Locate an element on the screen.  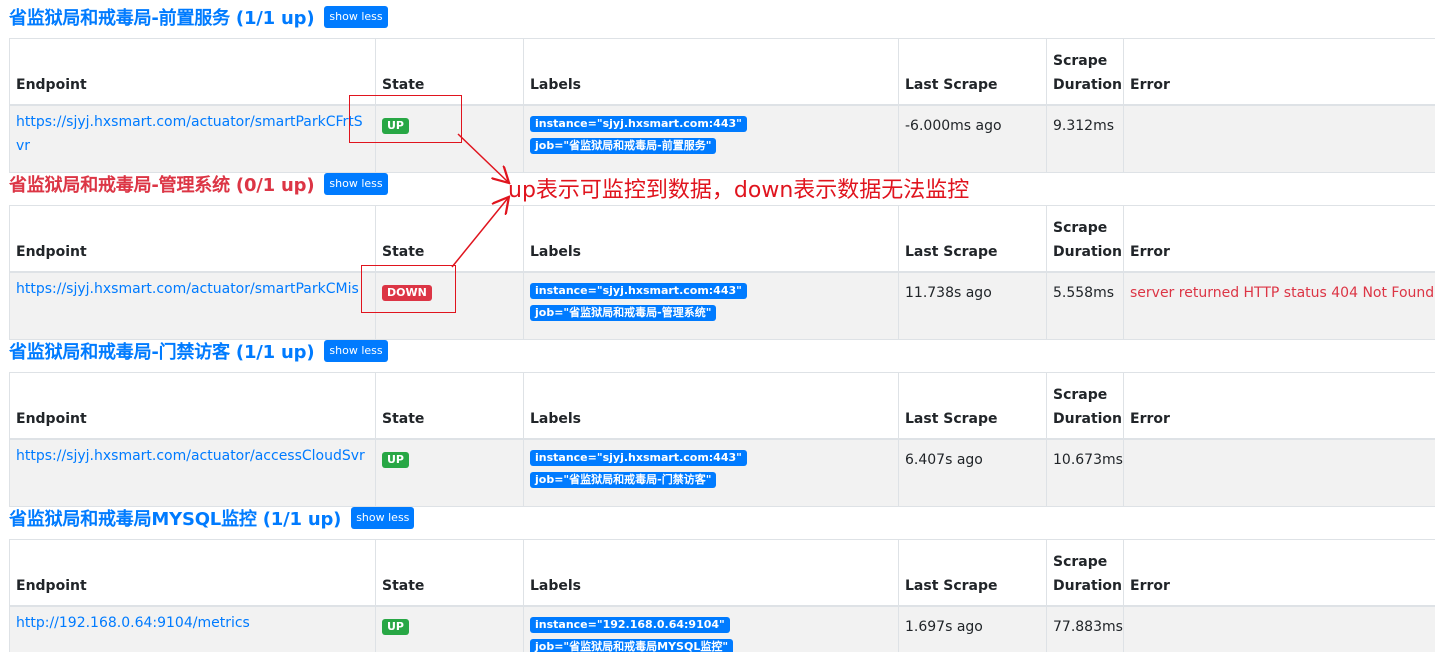
label-badge-job: job="省监狱局和戒毒局MYSQL监控" is located at coordinates (632, 645).